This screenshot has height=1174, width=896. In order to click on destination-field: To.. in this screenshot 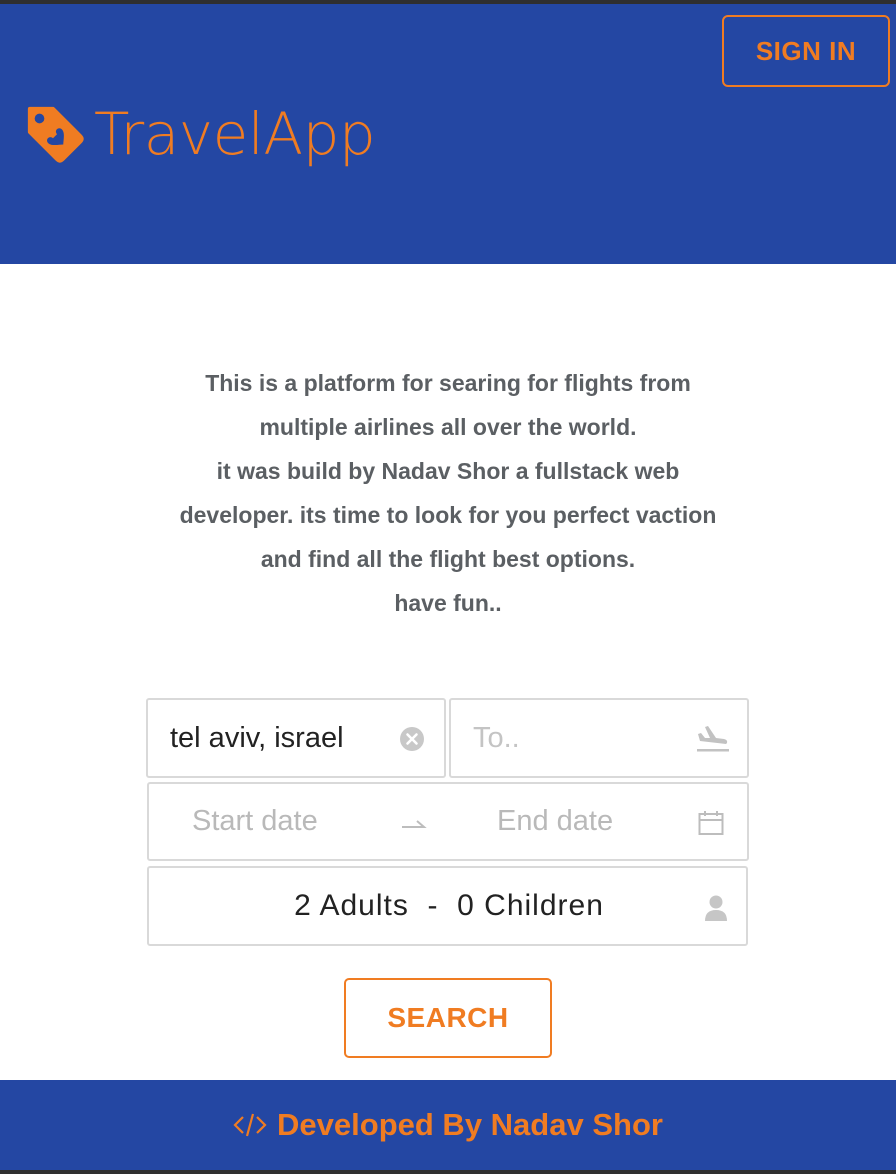, I will do `click(599, 738)`.